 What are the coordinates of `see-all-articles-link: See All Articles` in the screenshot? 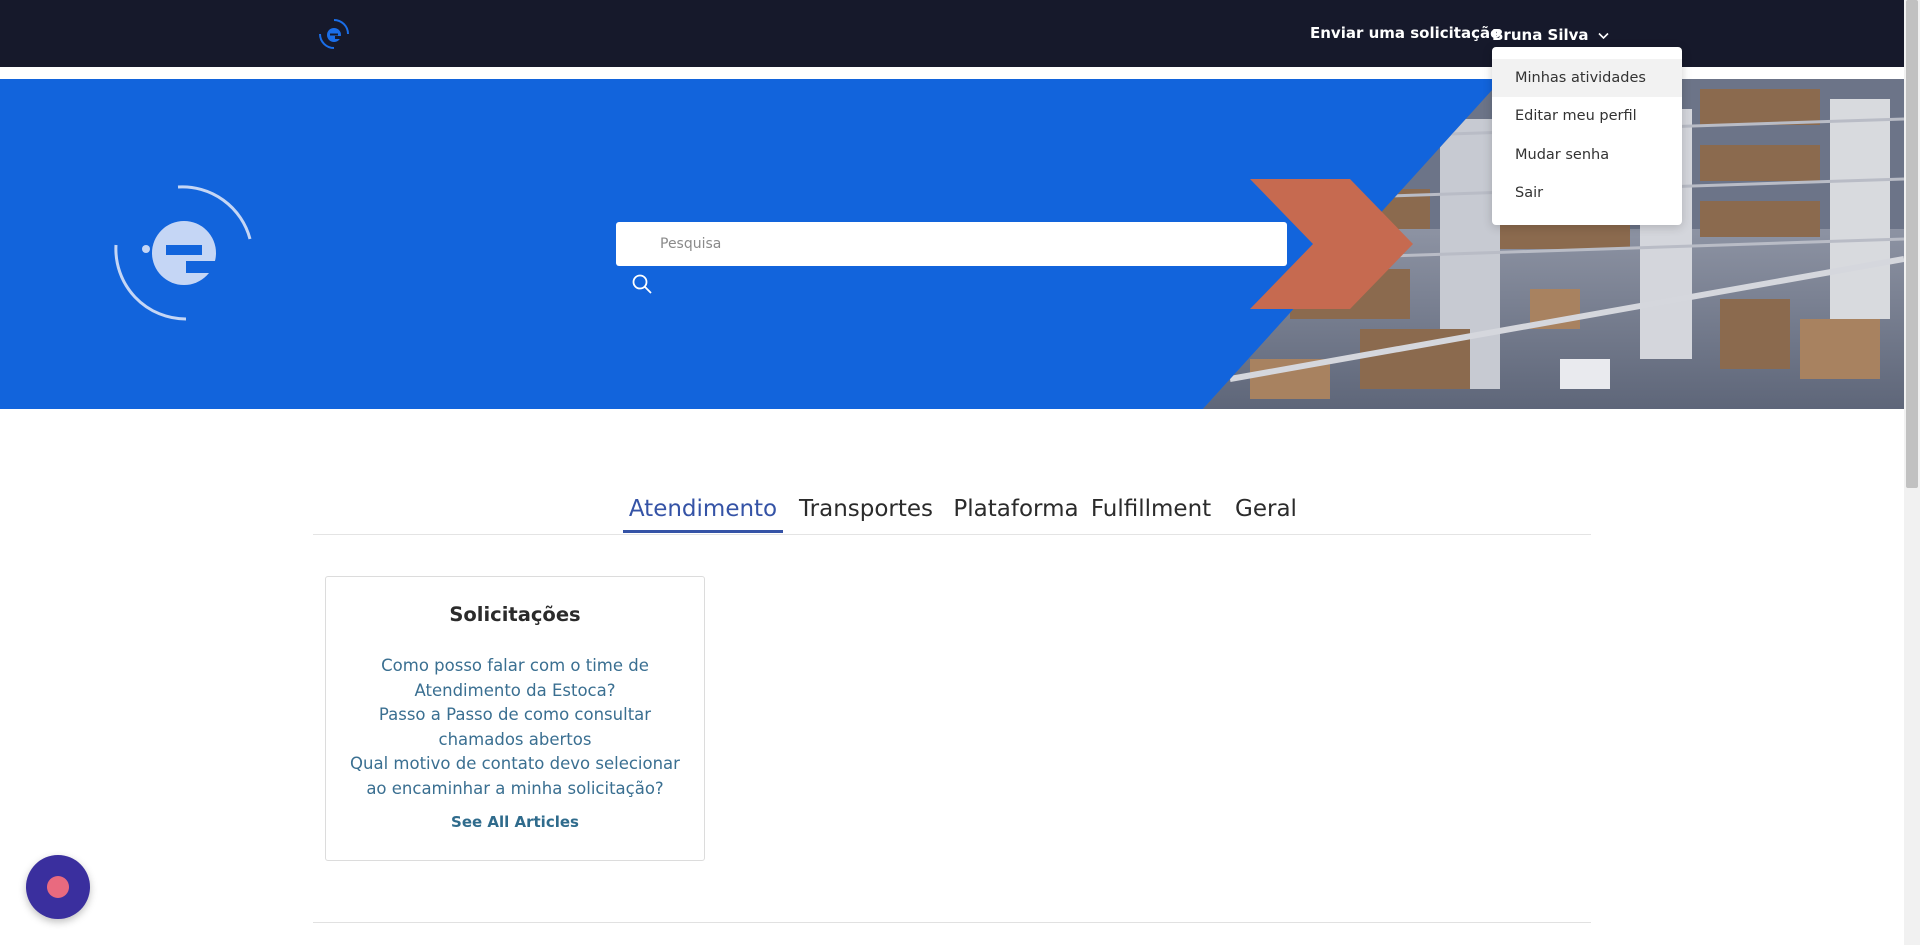 It's located at (515, 822).